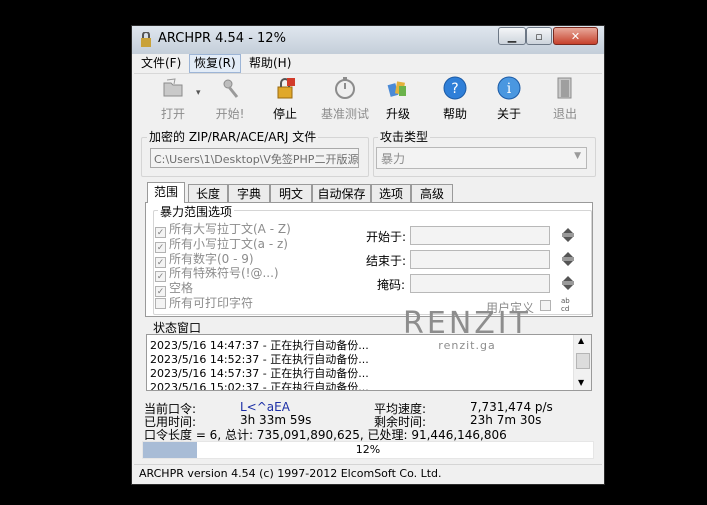 This screenshot has height=505, width=707. What do you see at coordinates (265, 407) in the screenshot?
I see `current-password-value: L<^aEA` at bounding box center [265, 407].